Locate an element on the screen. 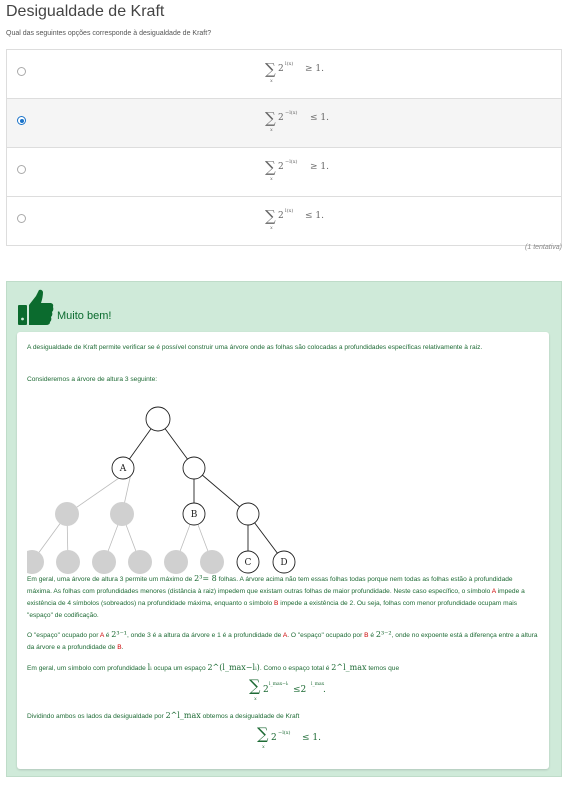  text: é is located at coordinates (372, 635).